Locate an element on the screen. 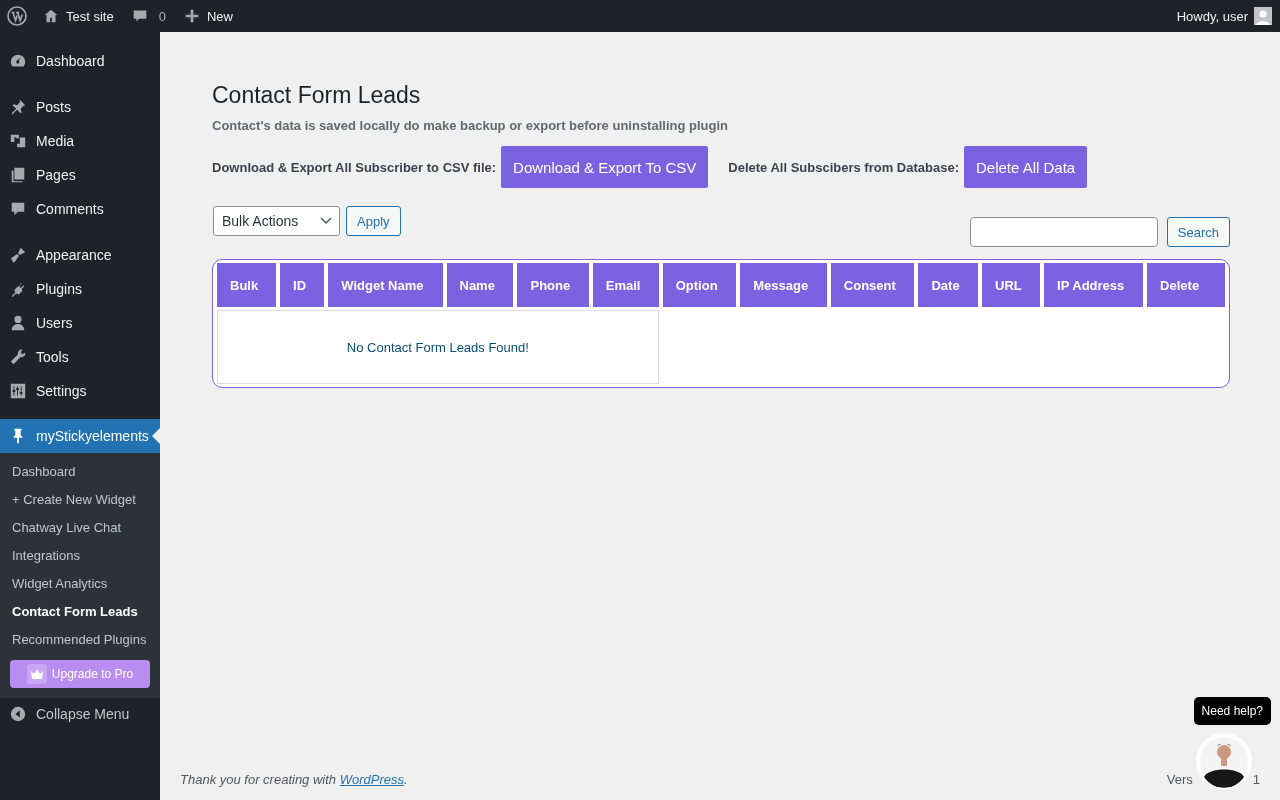 The height and width of the screenshot is (800, 1280). crown-icon is located at coordinates (36, 674).